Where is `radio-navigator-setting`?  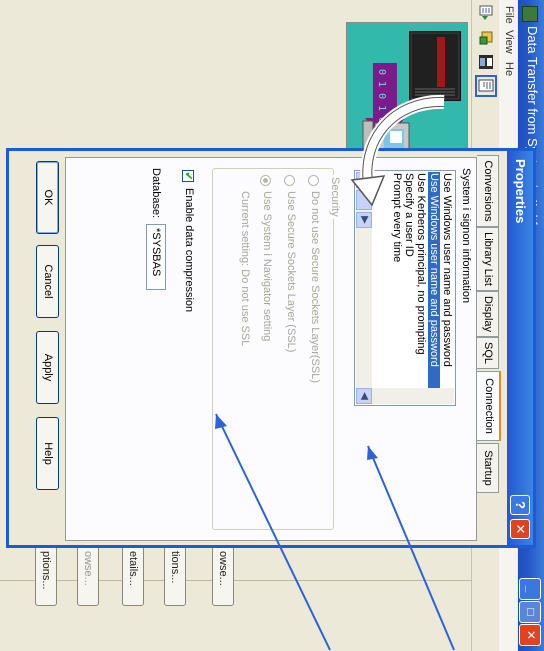
radio-navigator-setting is located at coordinates (265, 180).